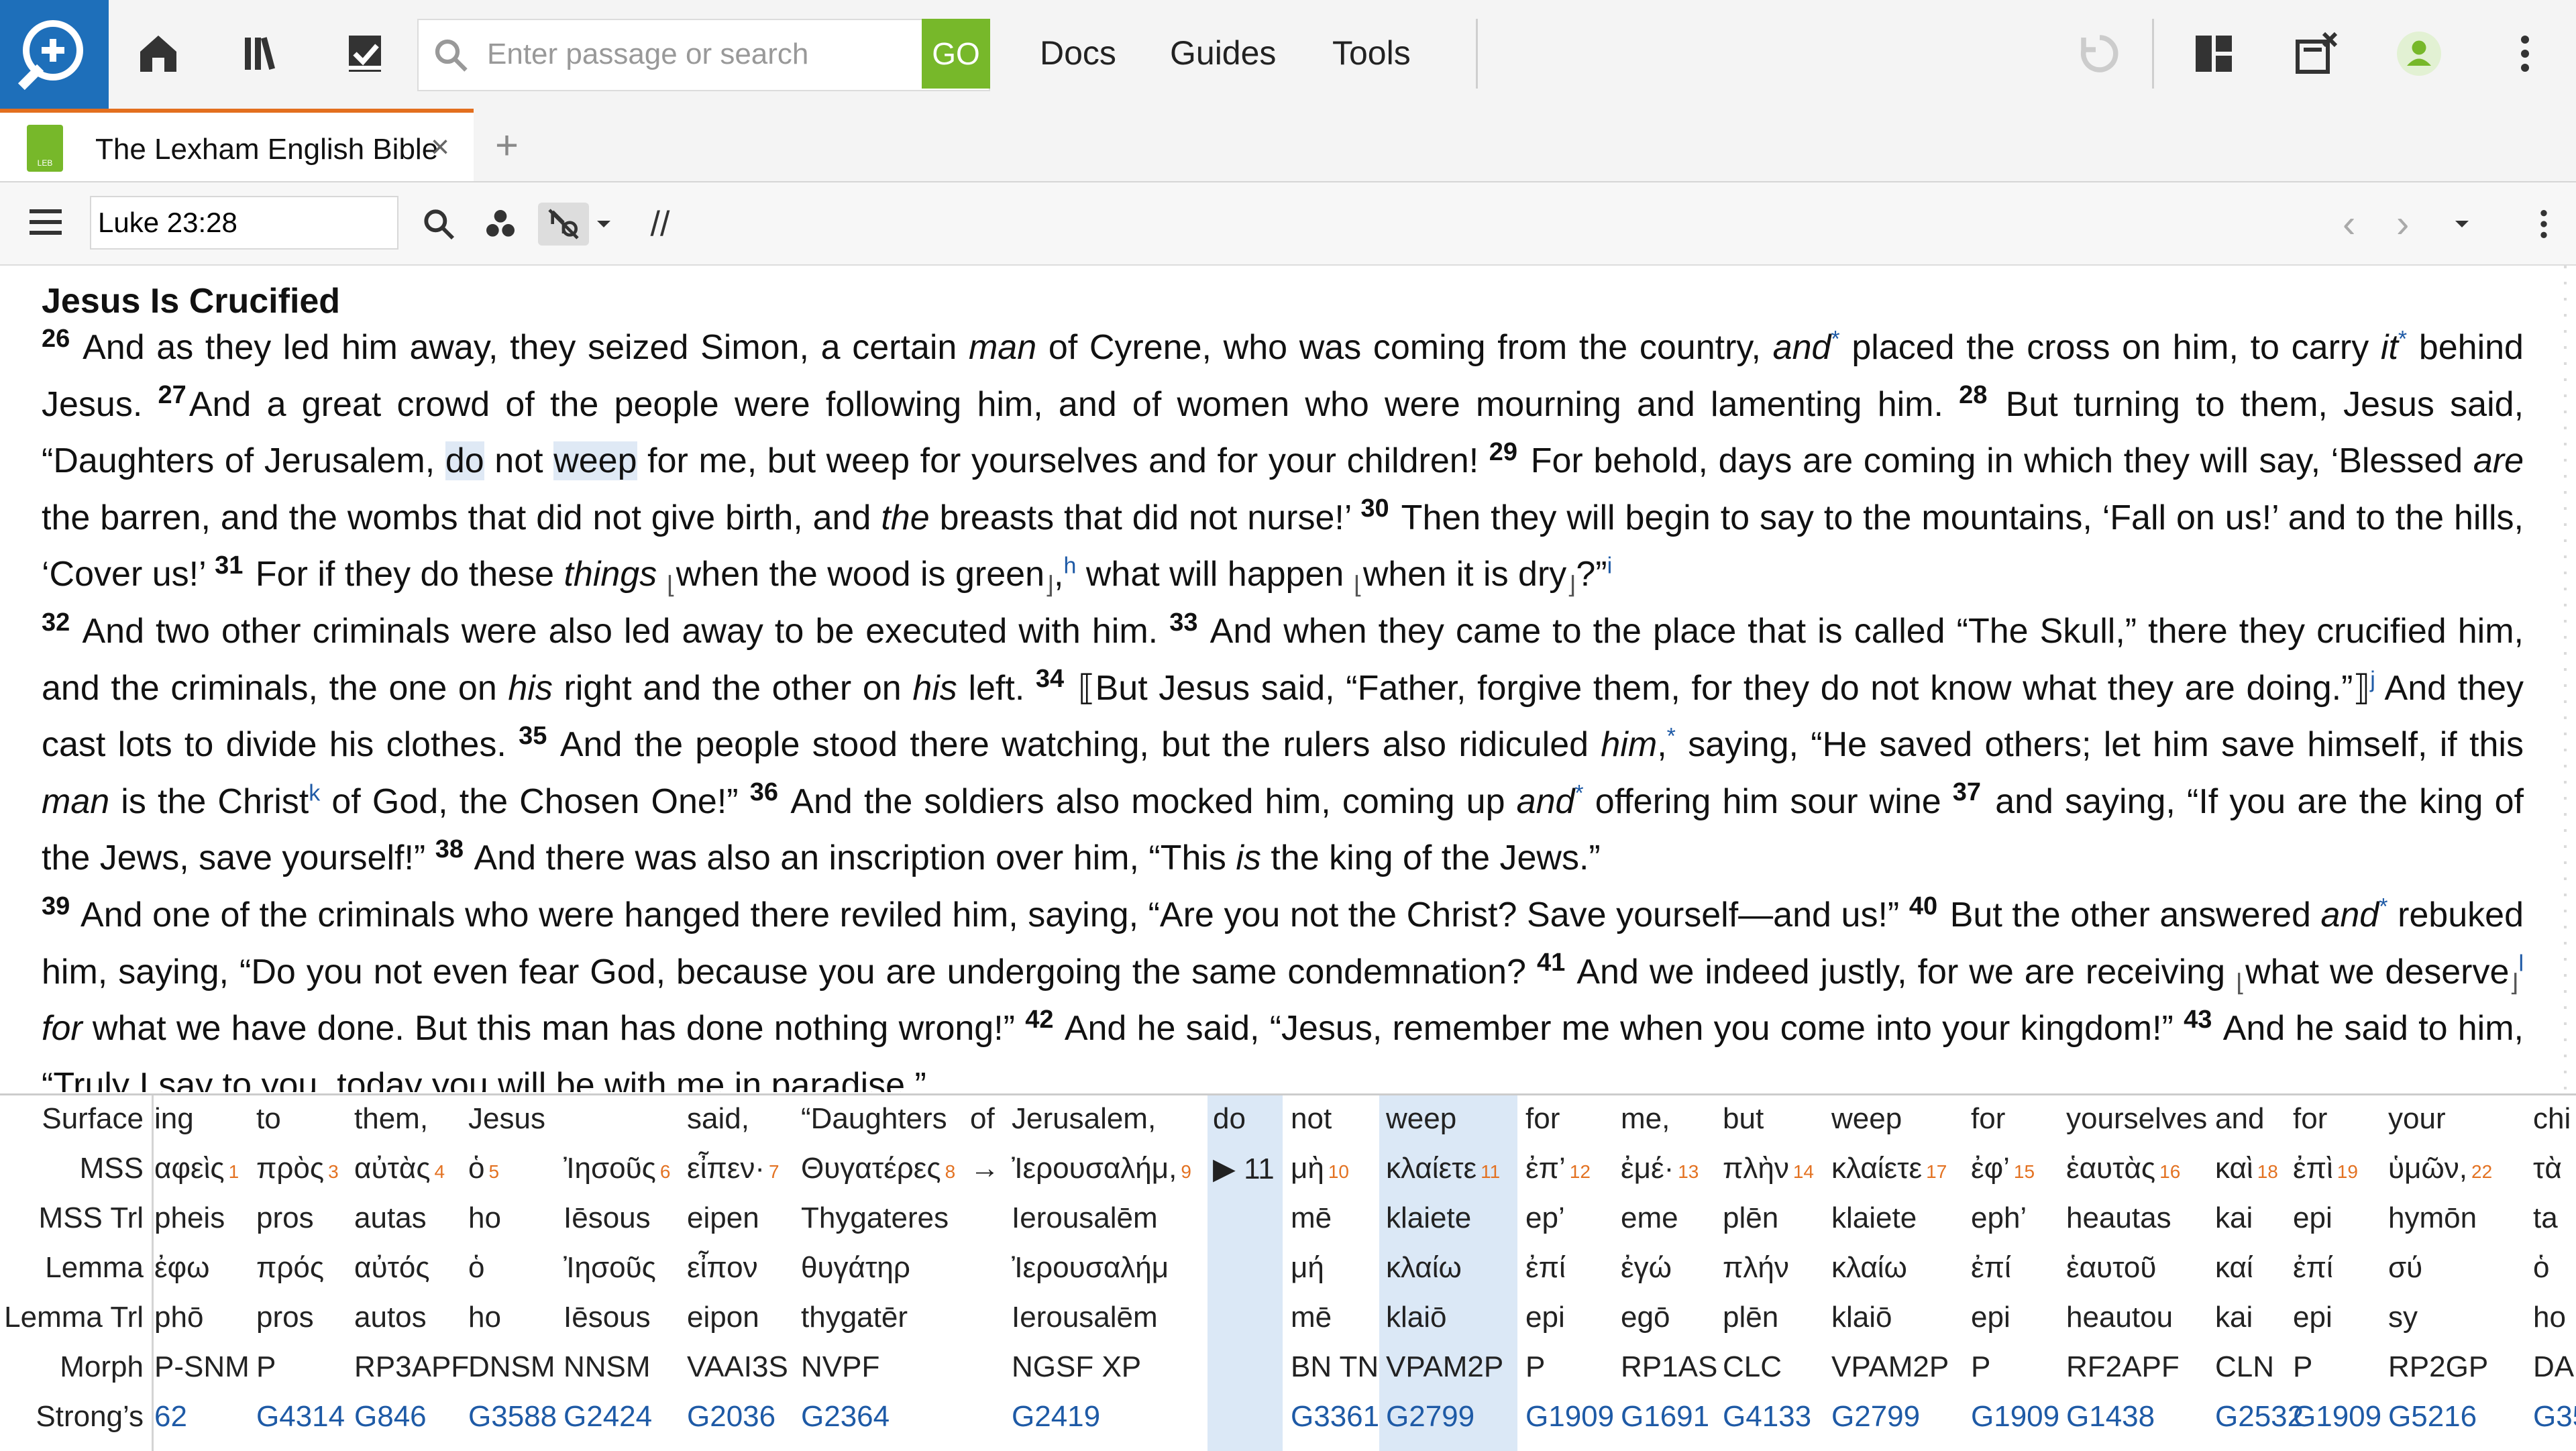  I want to click on interlinear-cell: eipon, so click(723, 1317).